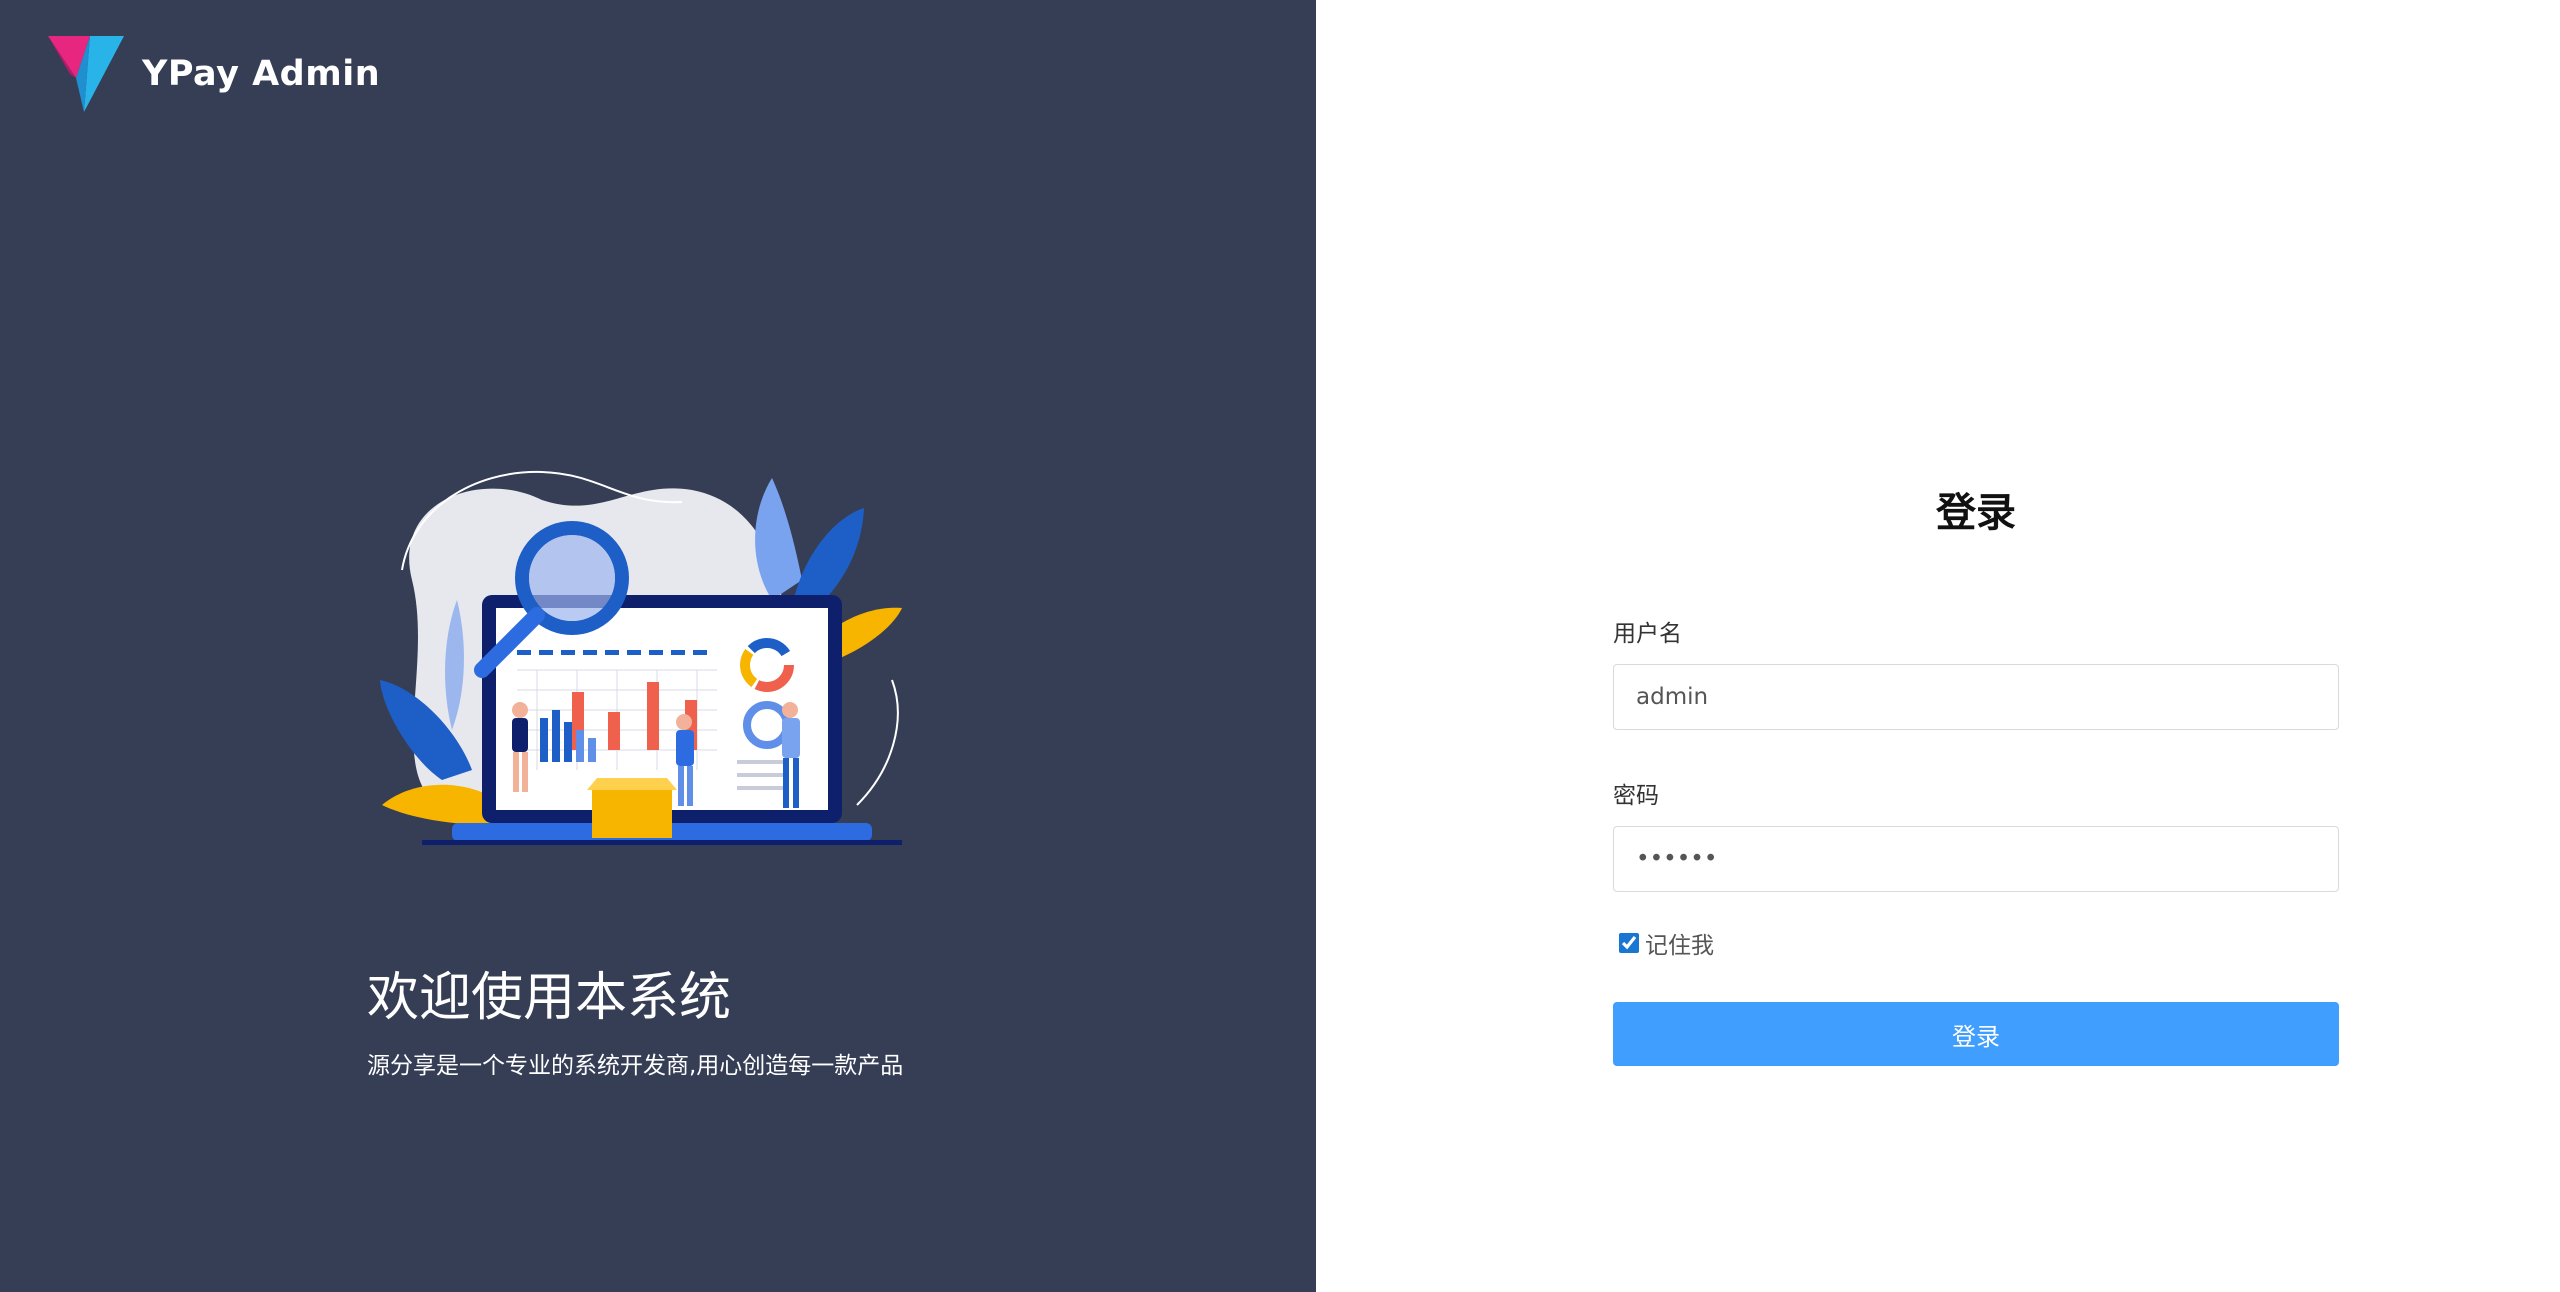  What do you see at coordinates (1647, 634) in the screenshot?
I see `username-label: 用户名` at bounding box center [1647, 634].